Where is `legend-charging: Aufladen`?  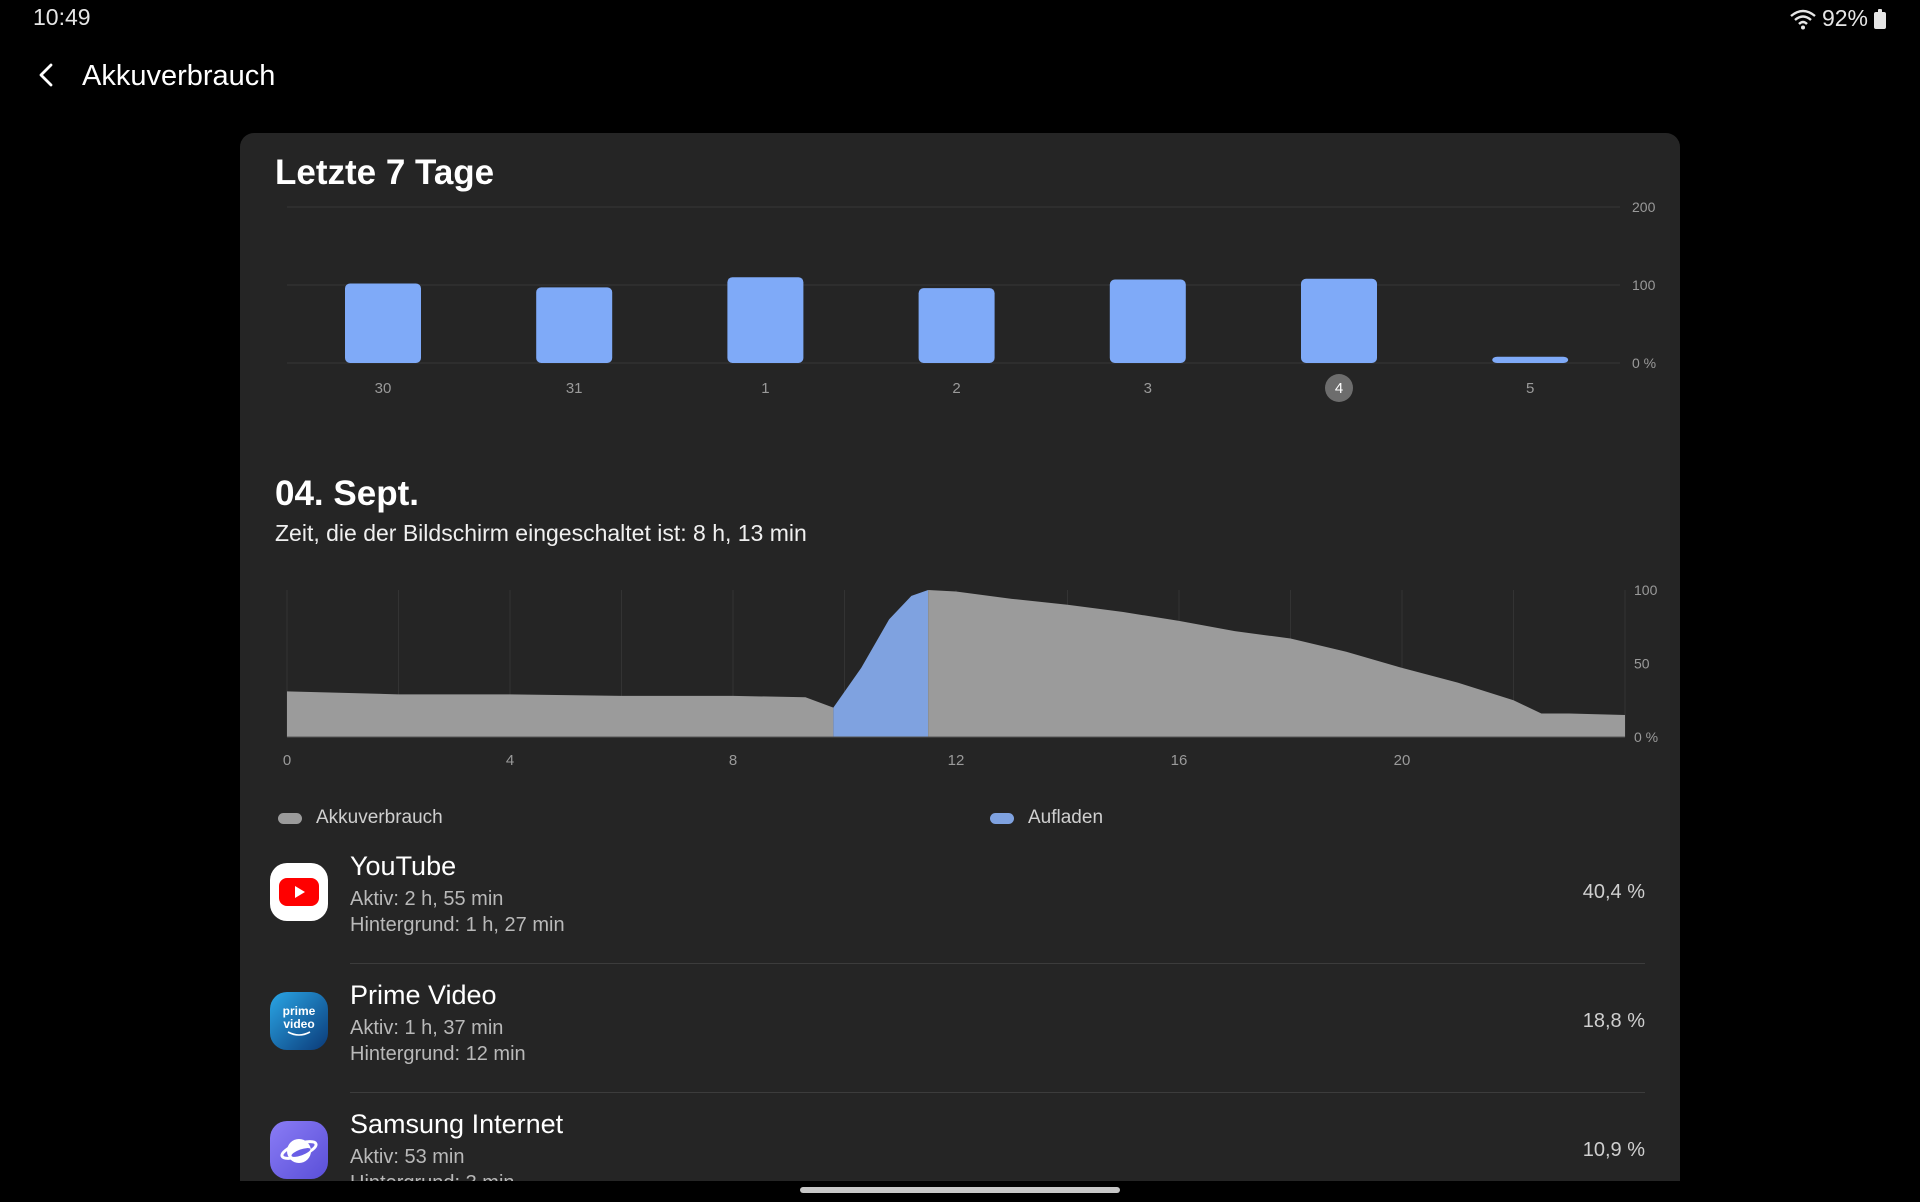
legend-charging: Aufladen is located at coordinates (1046, 818).